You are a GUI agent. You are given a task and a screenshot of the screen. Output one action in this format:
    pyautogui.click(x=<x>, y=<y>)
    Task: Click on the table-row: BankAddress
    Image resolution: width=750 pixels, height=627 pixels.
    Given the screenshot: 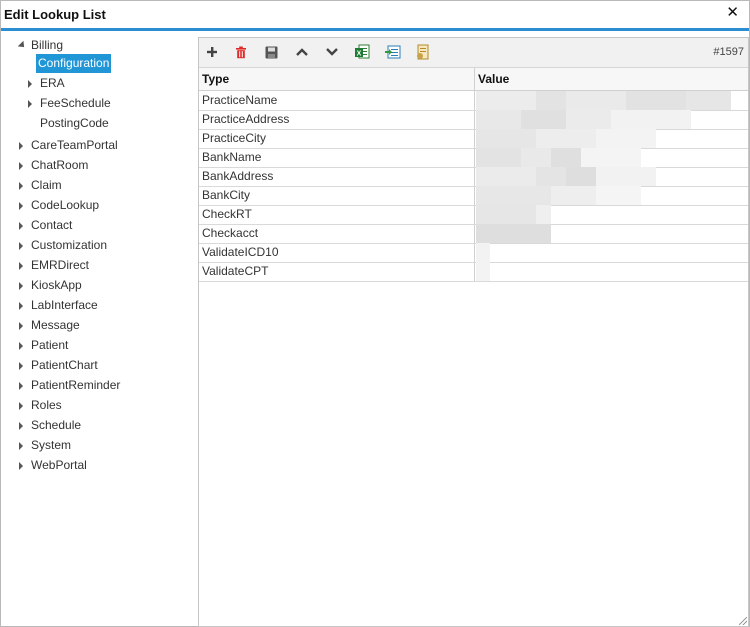 What is the action you would take?
    pyautogui.click(x=473, y=177)
    